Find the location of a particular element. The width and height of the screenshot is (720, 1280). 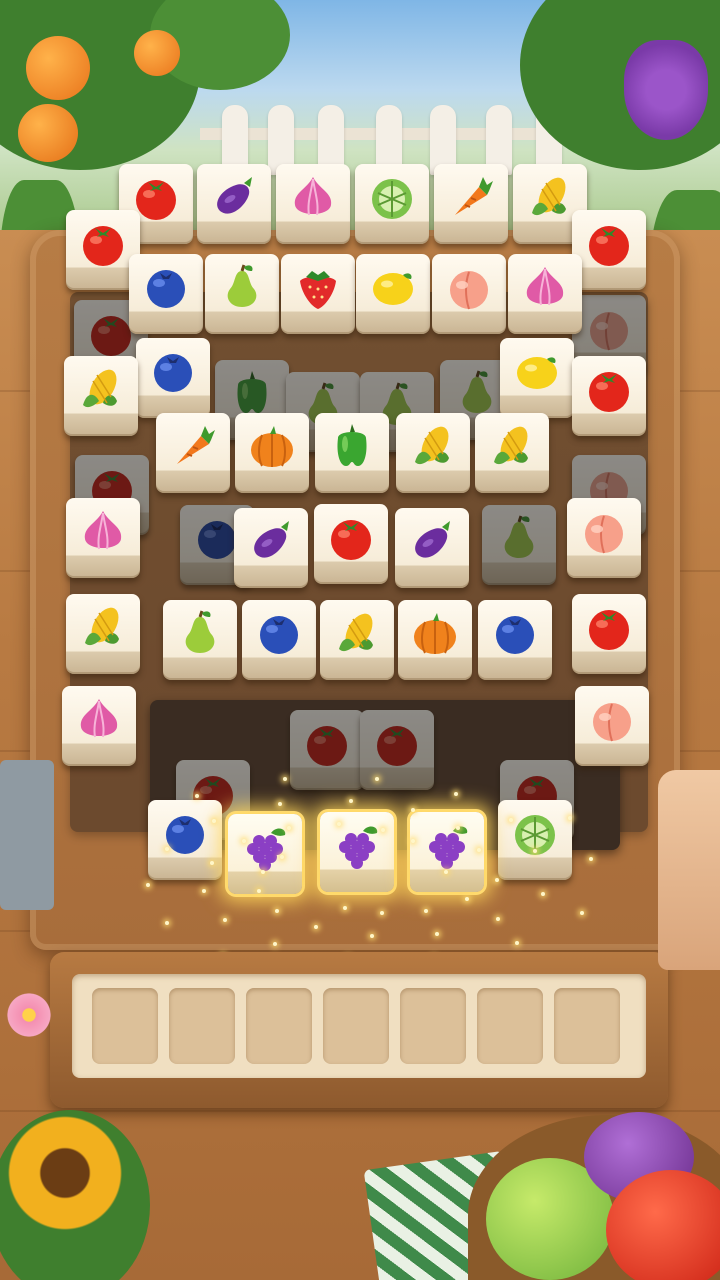

sunflower-decoration is located at coordinates (65, 1173).